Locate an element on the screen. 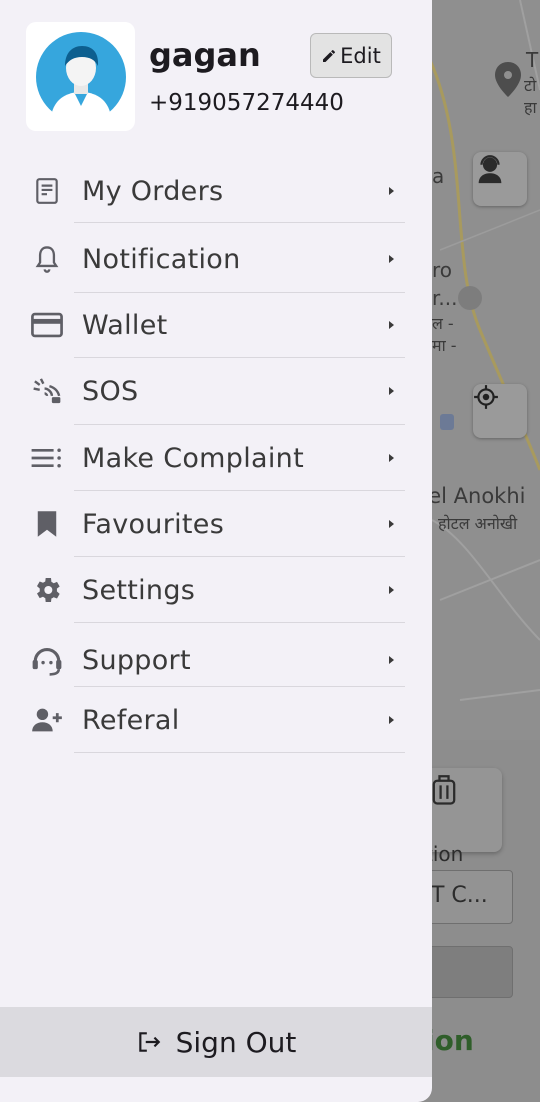  bookmark-icon is located at coordinates (47, 524).